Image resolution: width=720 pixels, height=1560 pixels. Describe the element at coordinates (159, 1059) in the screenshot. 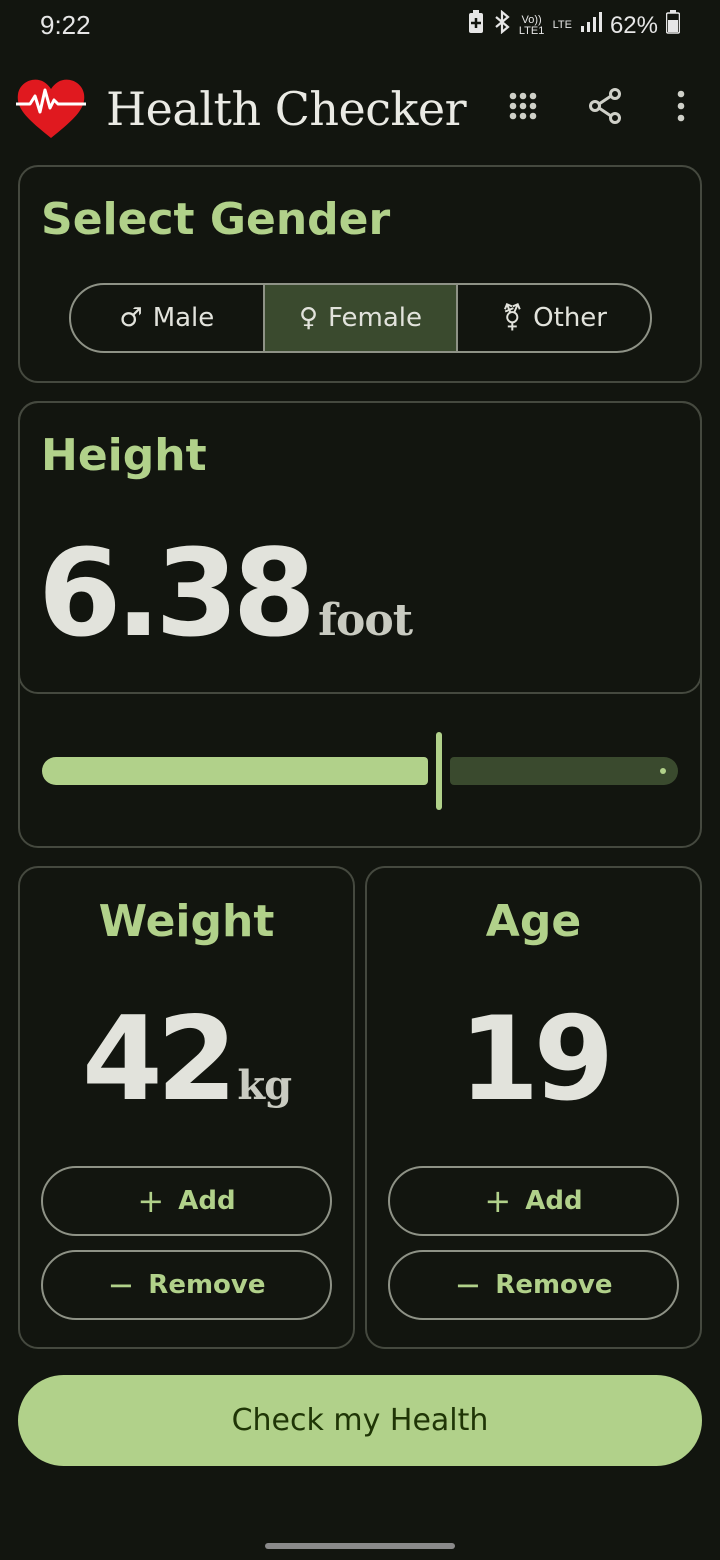

I see `weight-value: 42` at that location.